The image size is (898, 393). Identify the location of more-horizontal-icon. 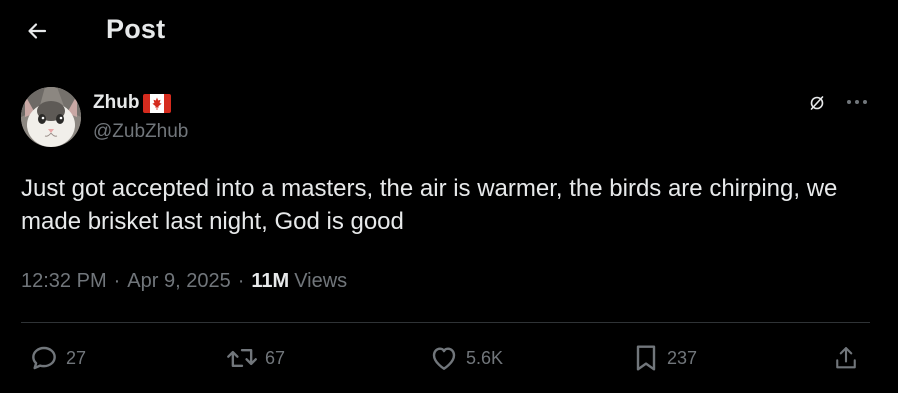
(857, 102).